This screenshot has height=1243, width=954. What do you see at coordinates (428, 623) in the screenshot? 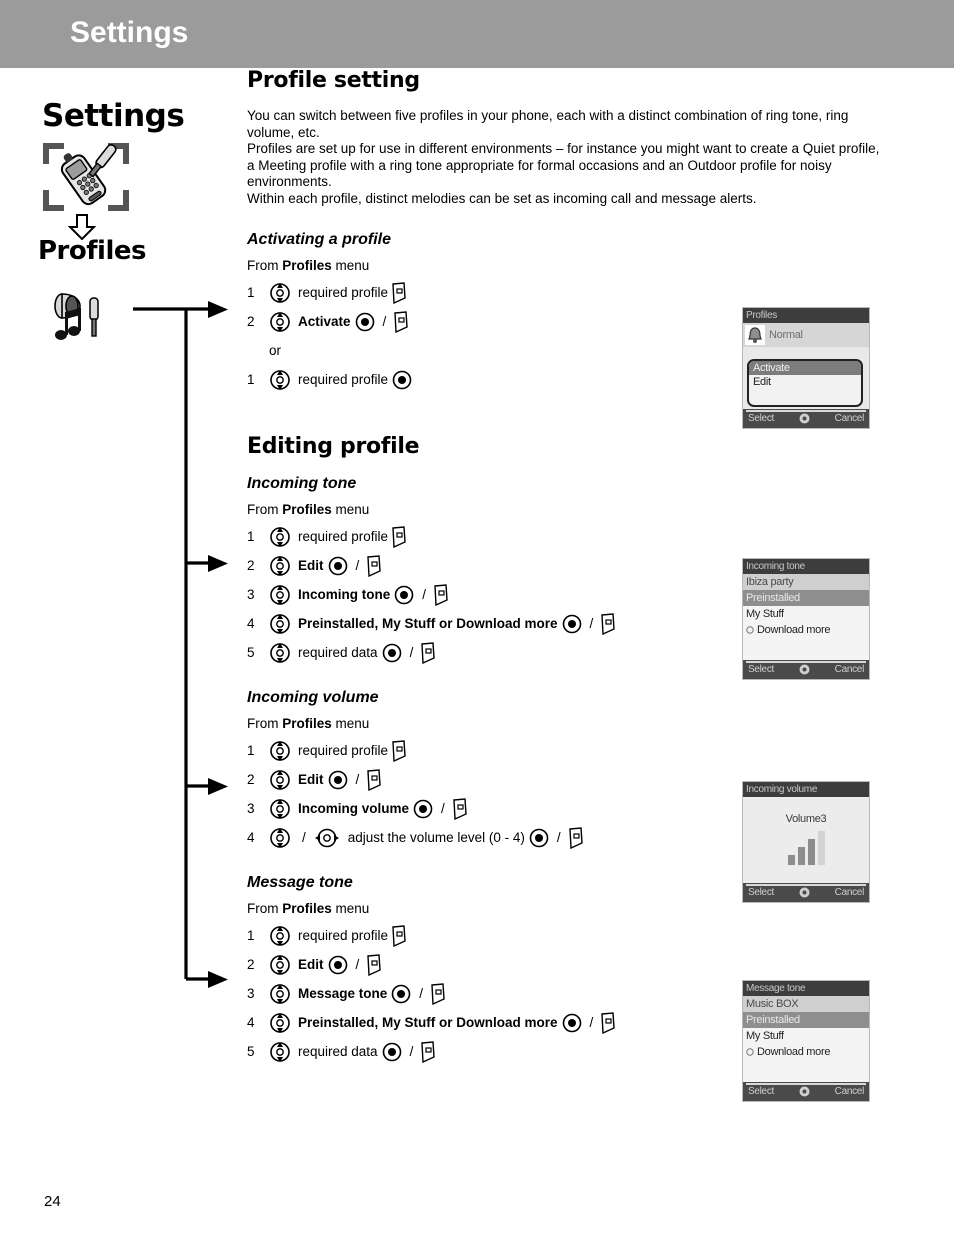
I see `step-text: Preinstalled, My Stuff or Download more` at bounding box center [428, 623].